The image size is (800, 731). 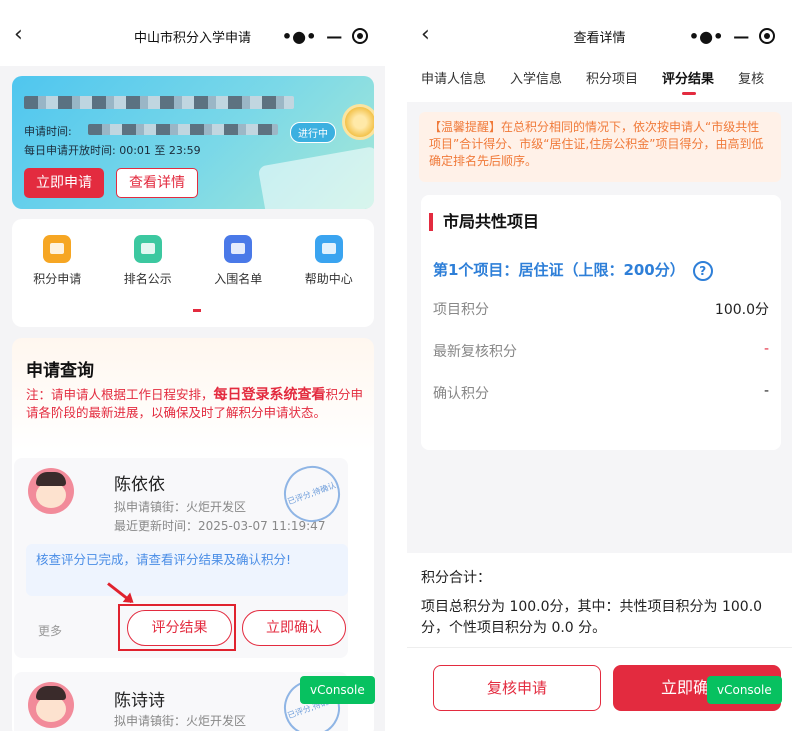 I want to click on menu-label: 入围名单, so click(x=238, y=279).